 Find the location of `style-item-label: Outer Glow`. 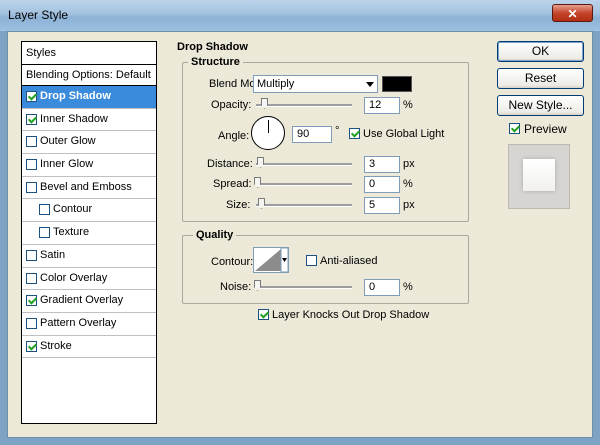

style-item-label: Outer Glow is located at coordinates (68, 141).